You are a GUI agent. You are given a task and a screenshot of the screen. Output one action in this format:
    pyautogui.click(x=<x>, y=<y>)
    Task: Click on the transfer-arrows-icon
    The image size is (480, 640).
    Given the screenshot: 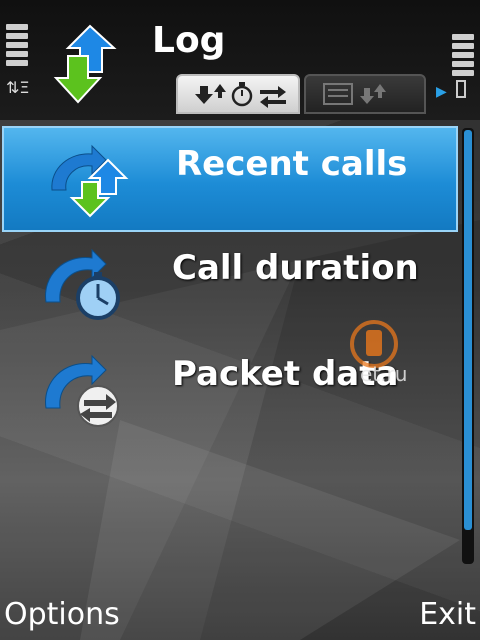 What is the action you would take?
    pyautogui.click(x=273, y=97)
    